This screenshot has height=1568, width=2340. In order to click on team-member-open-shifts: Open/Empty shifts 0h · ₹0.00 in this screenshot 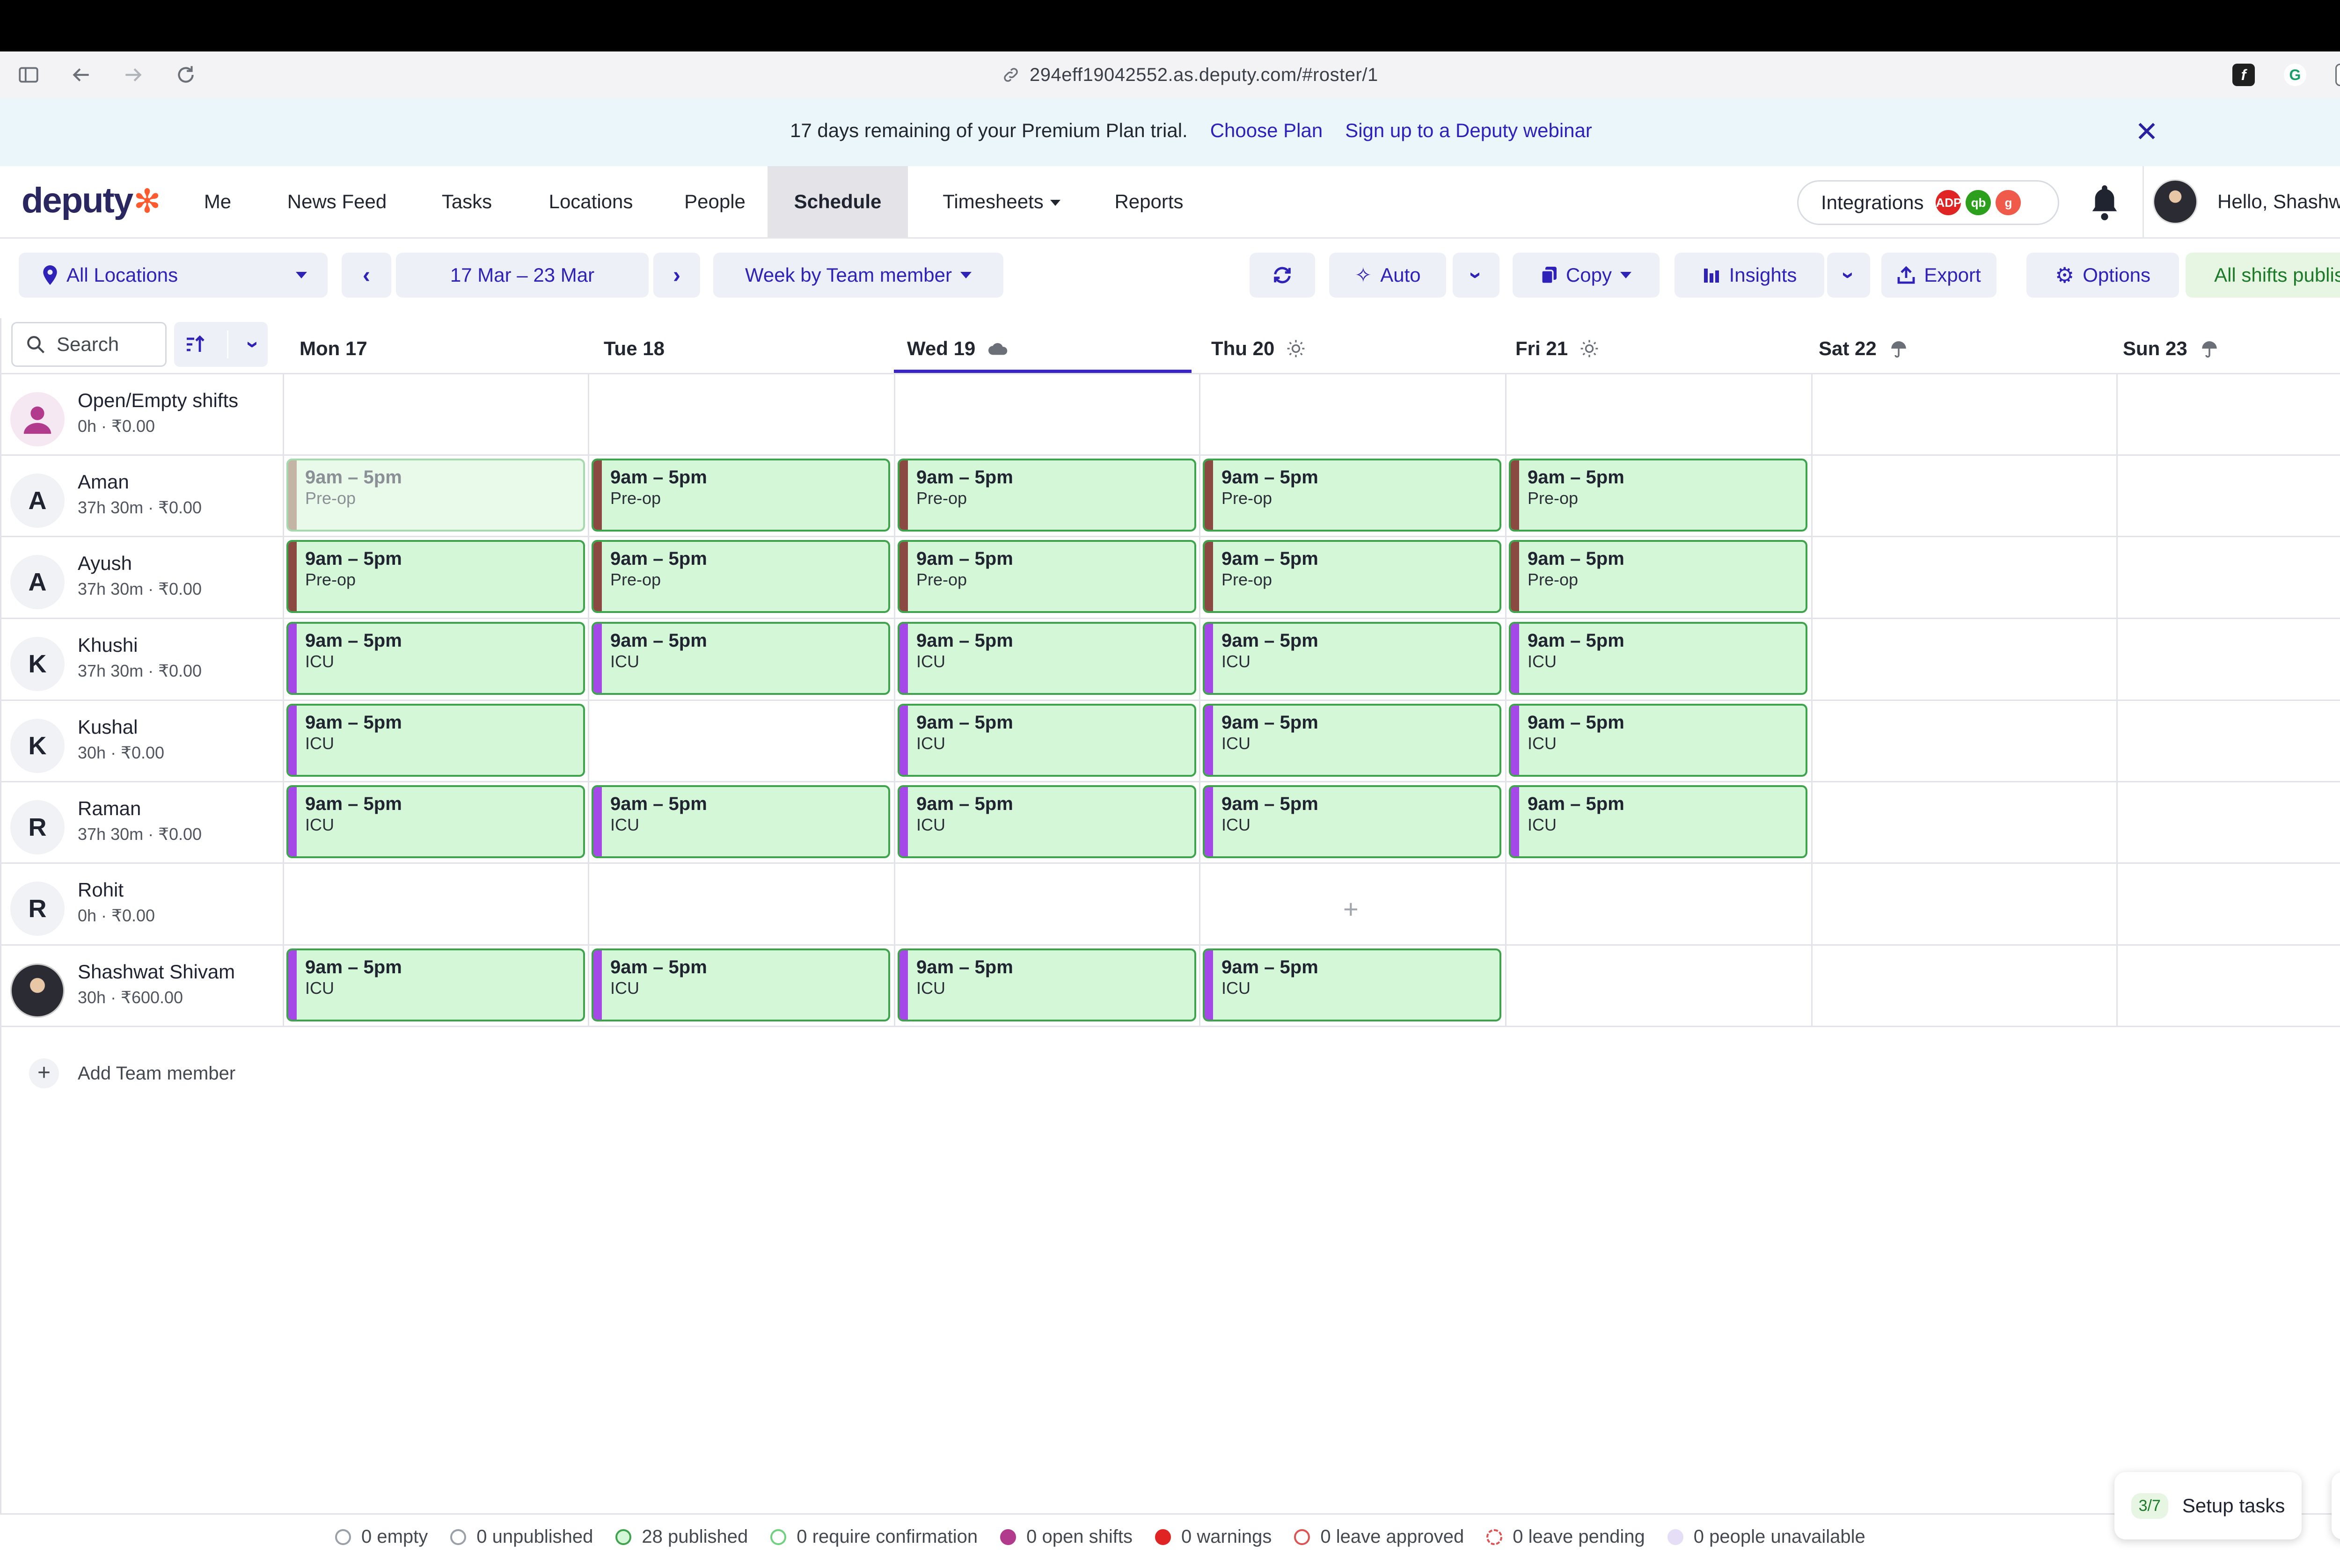, I will do `click(142, 415)`.